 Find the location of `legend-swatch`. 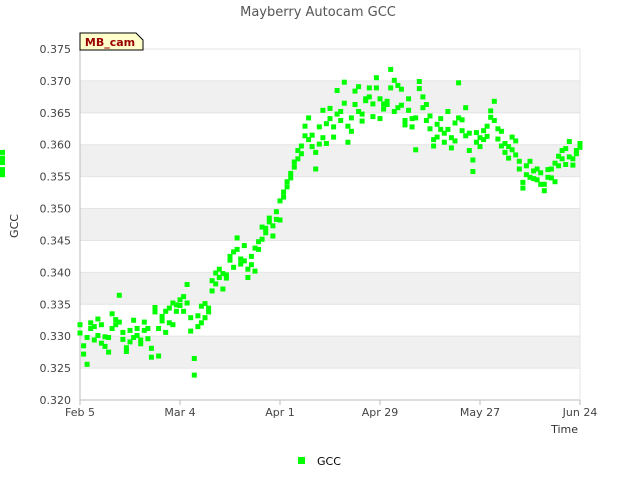

legend-swatch is located at coordinates (301, 460).